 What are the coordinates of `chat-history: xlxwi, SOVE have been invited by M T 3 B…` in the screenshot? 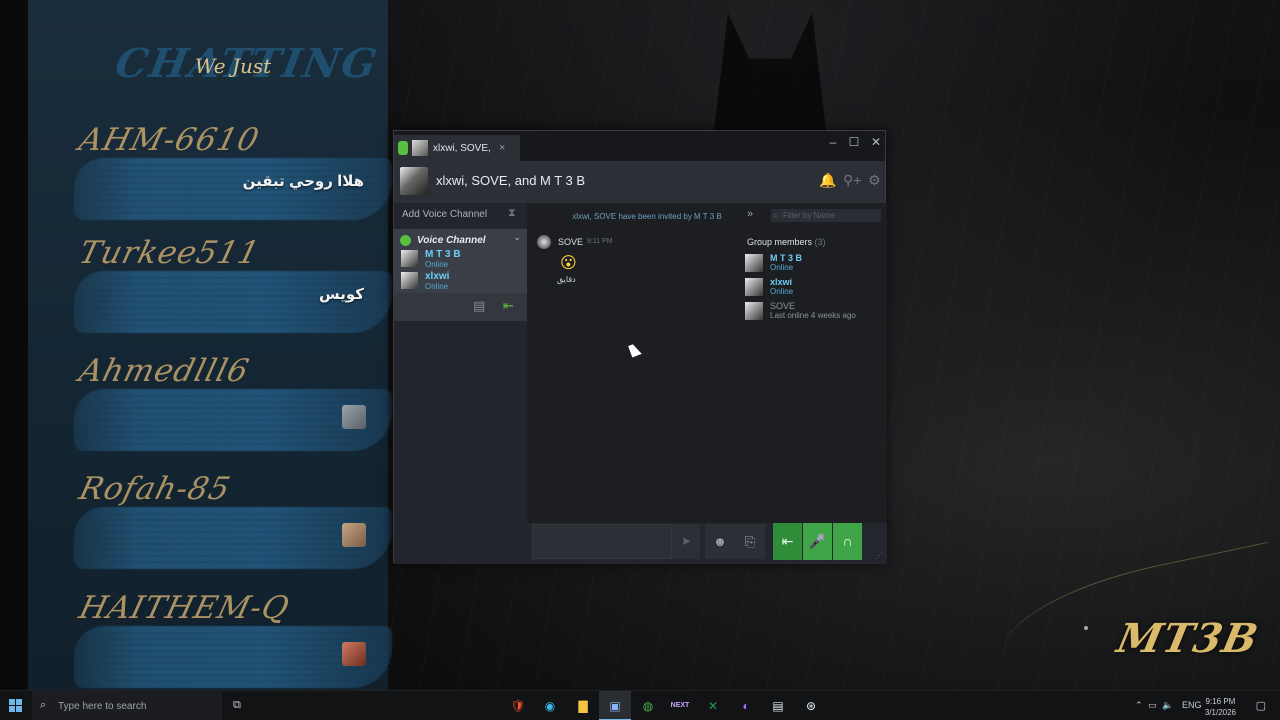 It's located at (634, 363).